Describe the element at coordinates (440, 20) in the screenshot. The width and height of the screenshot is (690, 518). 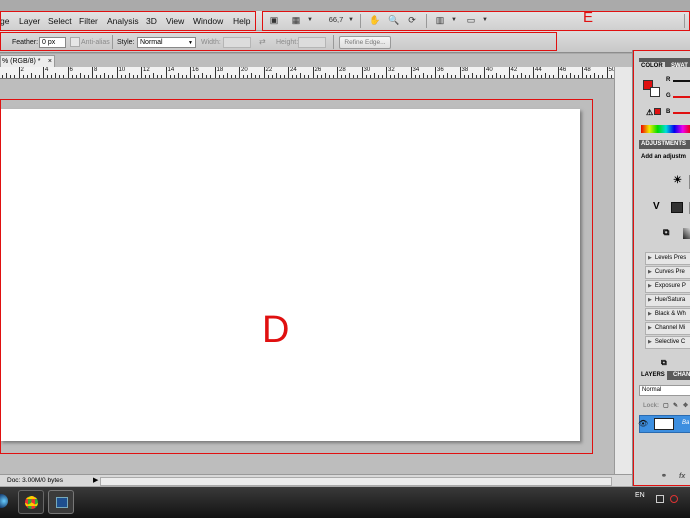
I see `arrange-documents-icon: ▥` at that location.